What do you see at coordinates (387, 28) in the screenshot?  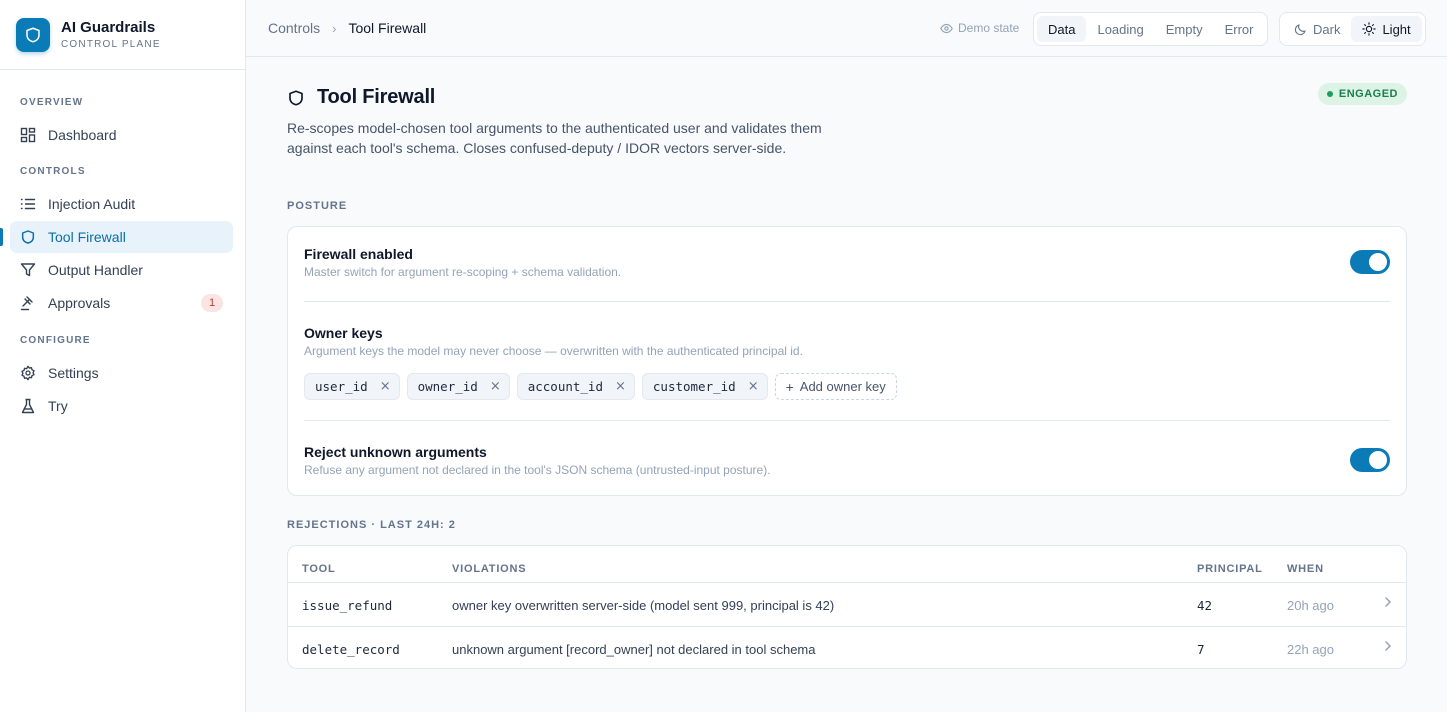 I see `breadcrumb-current: Tool Firewall` at bounding box center [387, 28].